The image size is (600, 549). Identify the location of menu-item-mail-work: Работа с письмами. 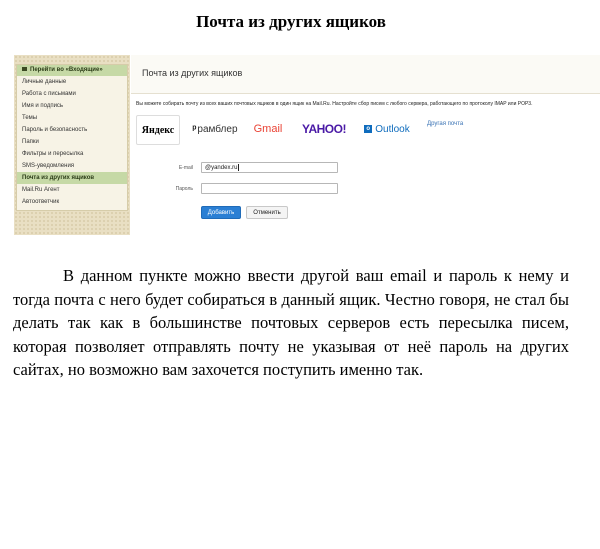
(72, 94).